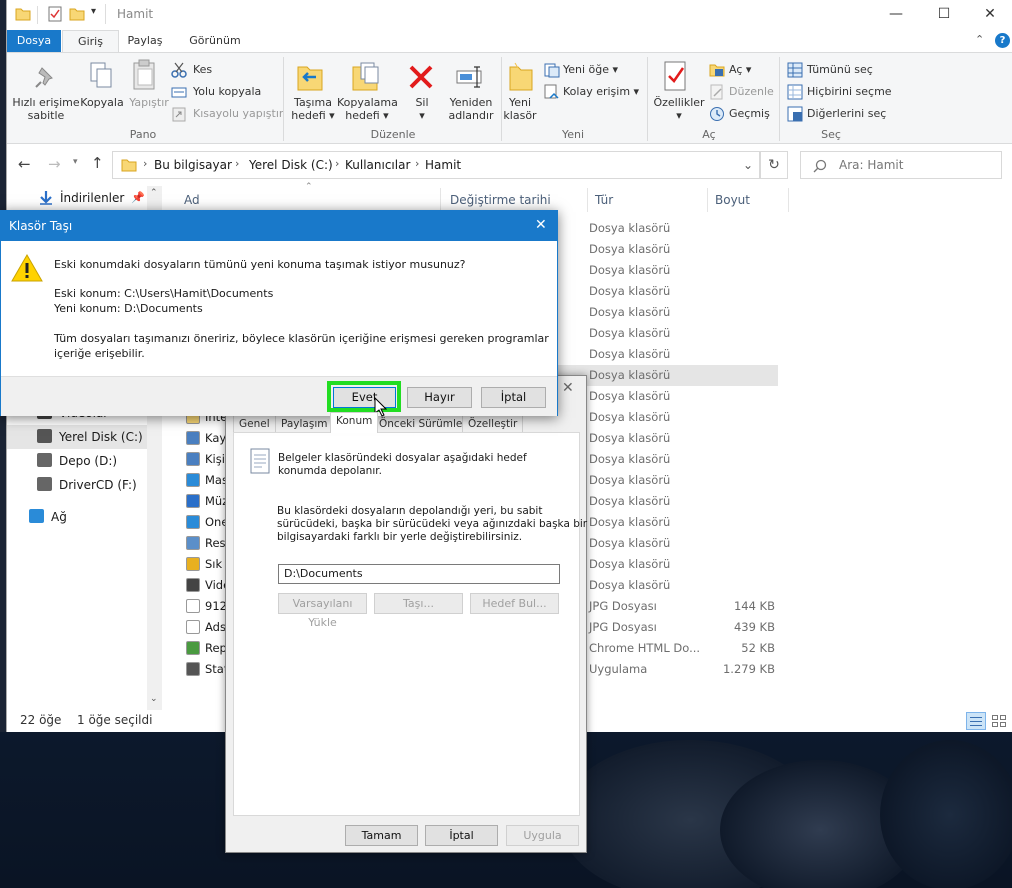  I want to click on breadcrumb-item: Yerel Disk (C:), so click(291, 165).